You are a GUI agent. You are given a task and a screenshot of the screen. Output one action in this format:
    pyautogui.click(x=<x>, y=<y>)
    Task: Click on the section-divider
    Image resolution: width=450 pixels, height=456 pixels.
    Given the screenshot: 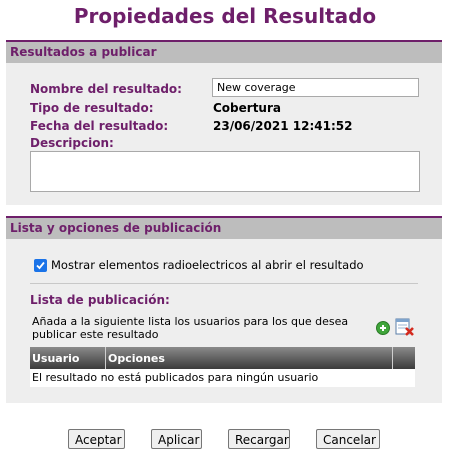 What is the action you would take?
    pyautogui.click(x=224, y=283)
    